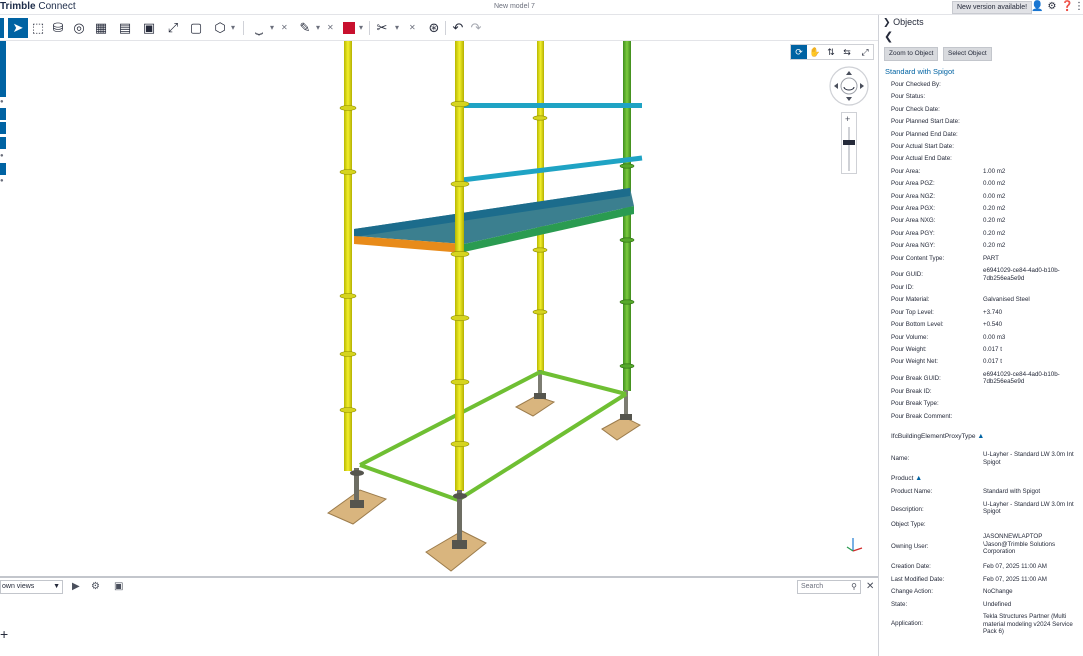 This screenshot has height=656, width=1083. I want to click on ifc-section-header: IfcBuildingElementProxyType ▲, so click(937, 436).